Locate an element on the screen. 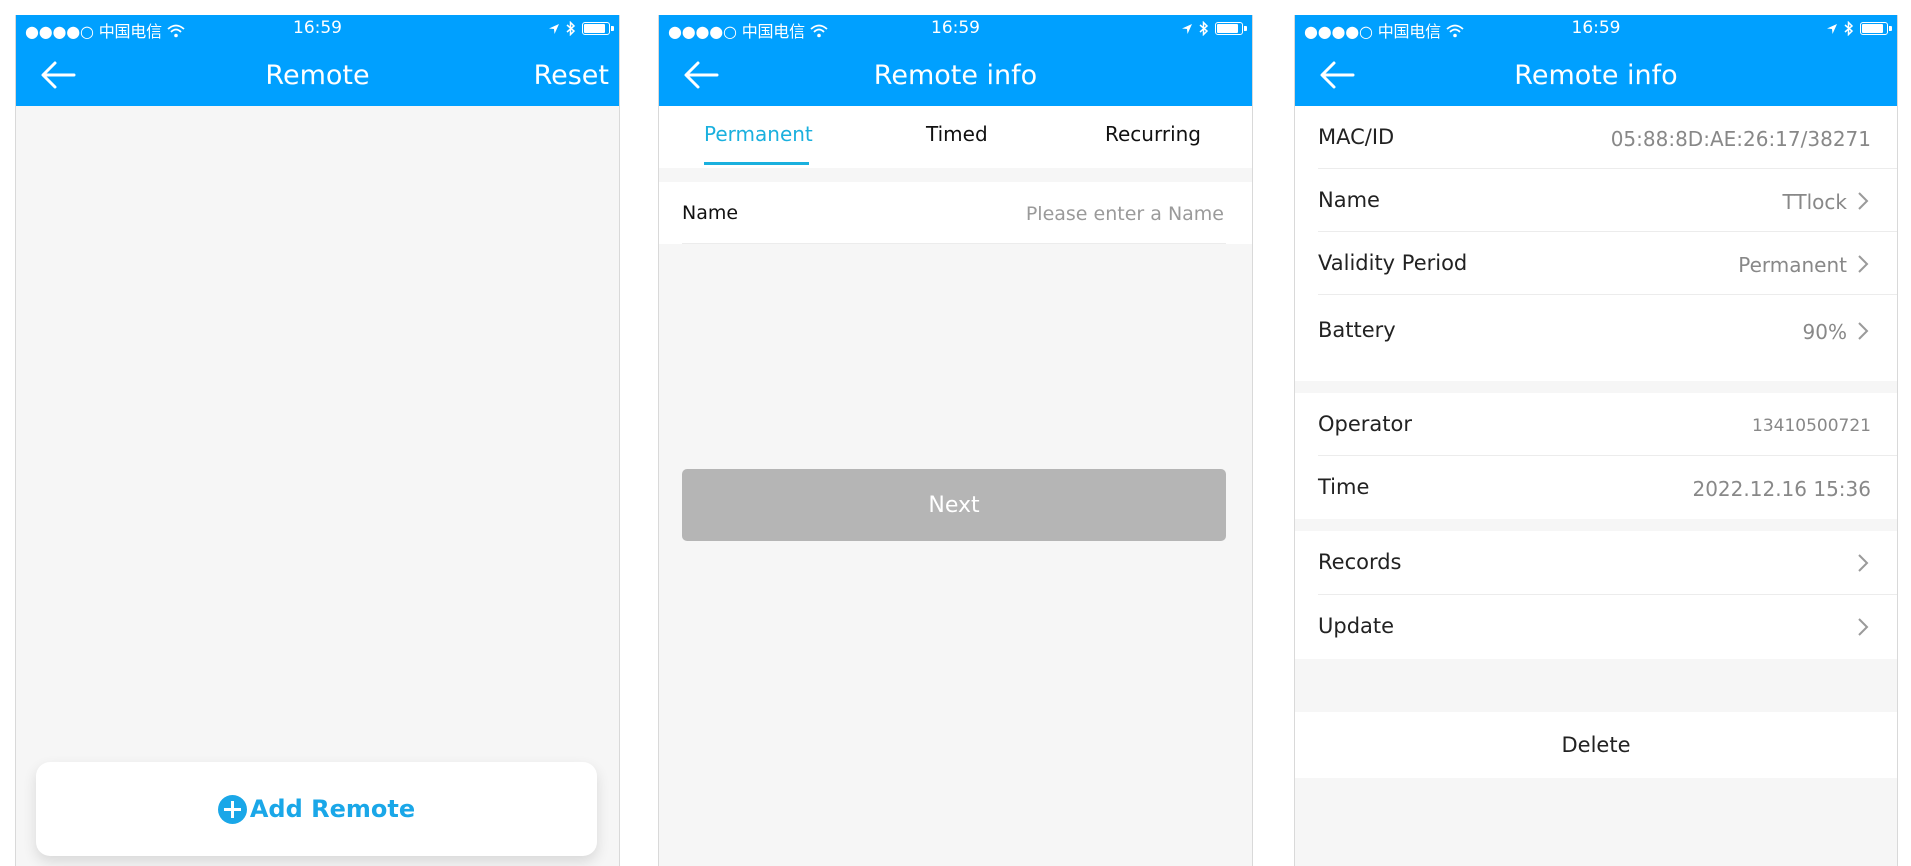 The height and width of the screenshot is (866, 1911). row-label: MAC/ID is located at coordinates (1356, 137).